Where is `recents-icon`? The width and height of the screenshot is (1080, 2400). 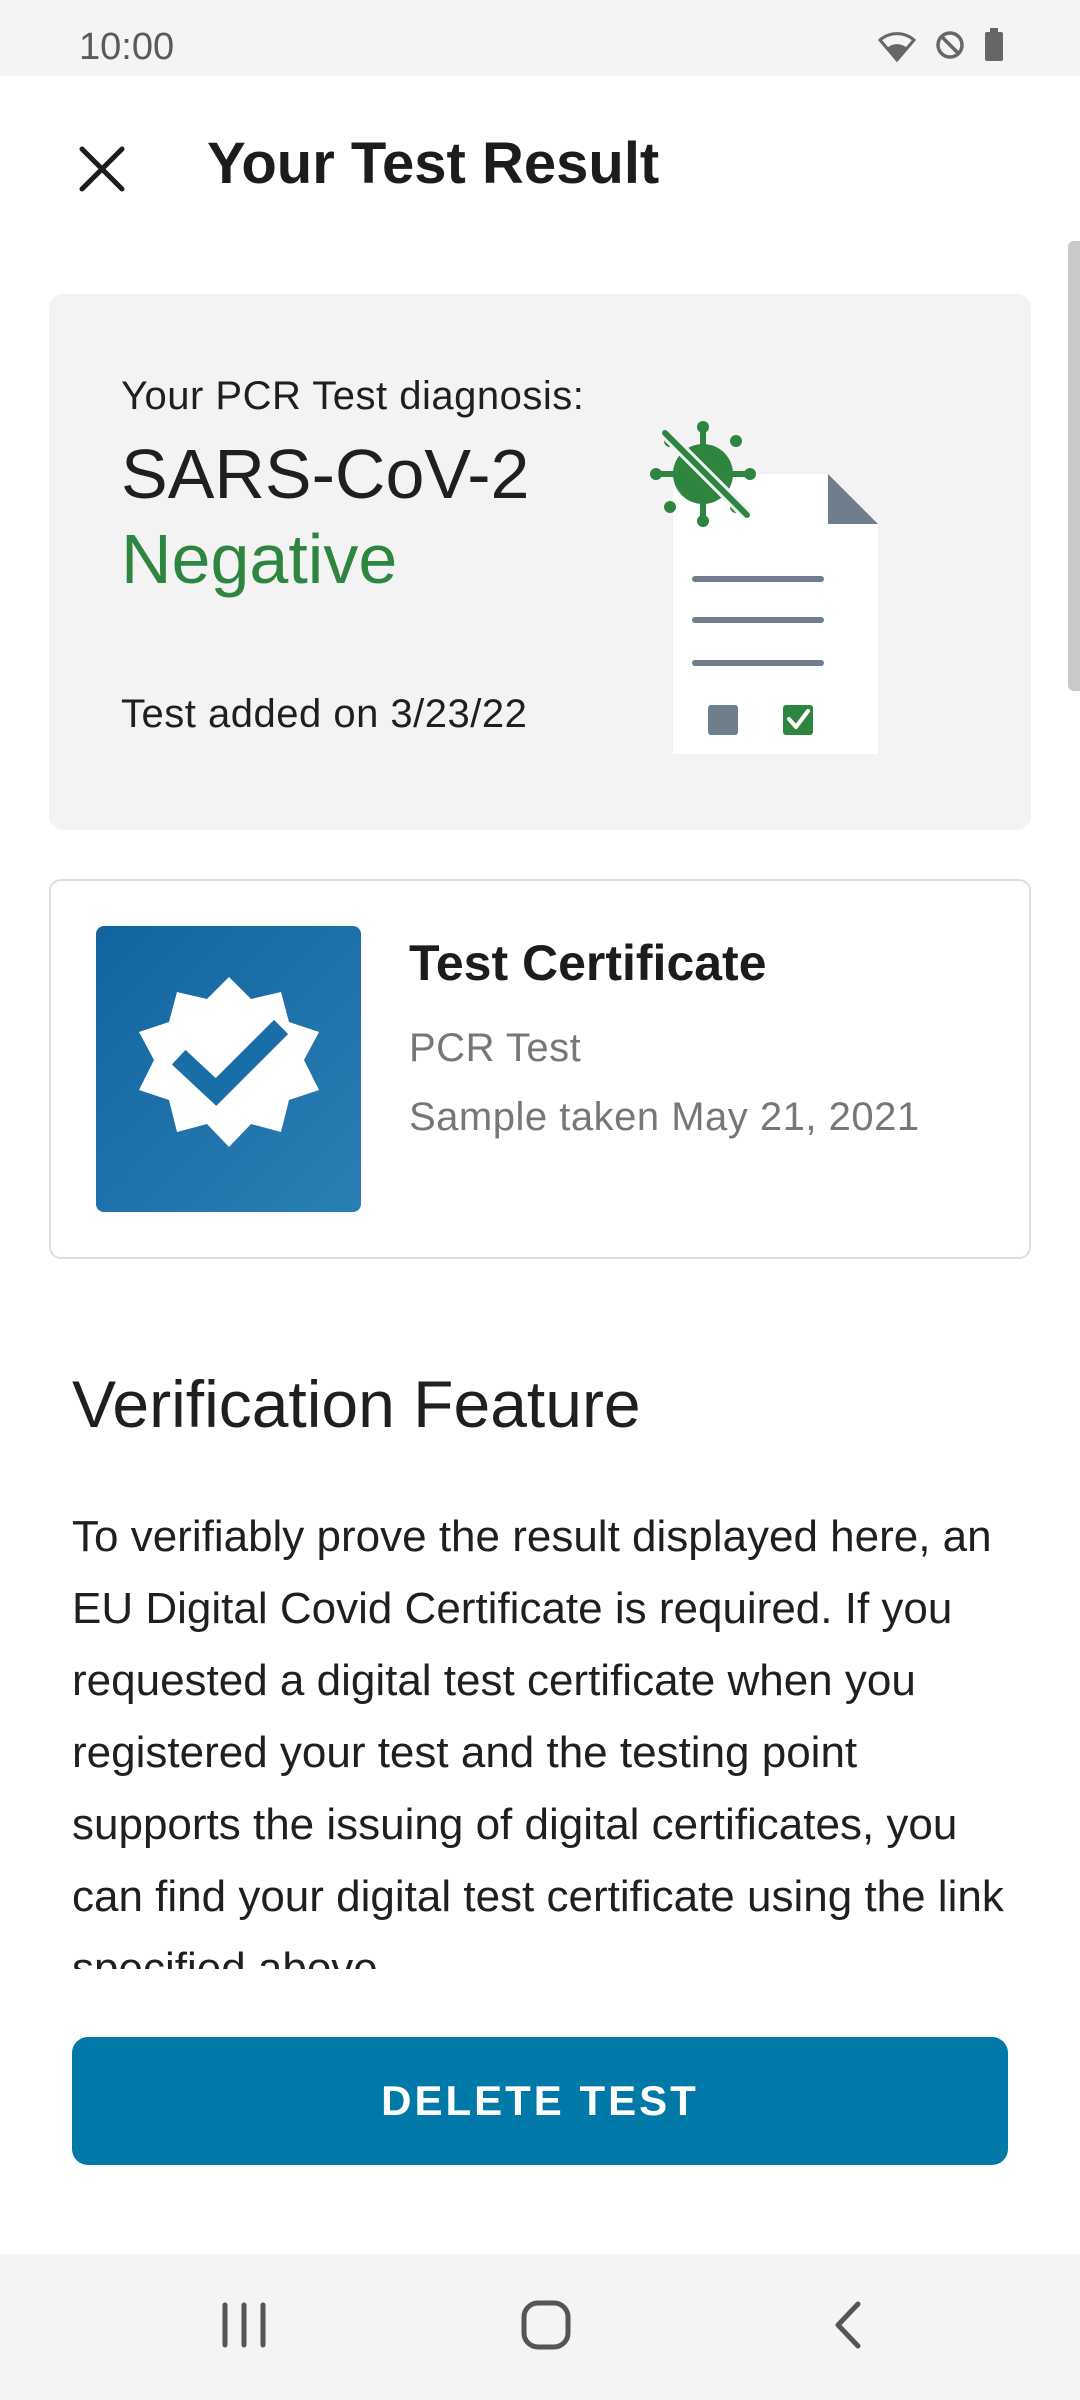 recents-icon is located at coordinates (244, 2327).